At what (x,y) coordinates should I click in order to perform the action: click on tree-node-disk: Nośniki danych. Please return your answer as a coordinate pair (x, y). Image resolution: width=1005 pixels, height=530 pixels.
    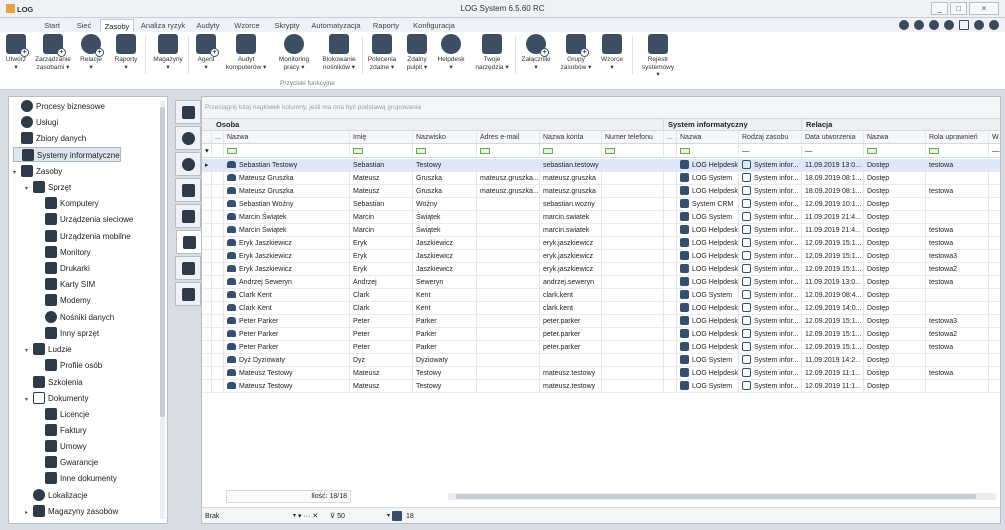
    Looking at the image, I should click on (75, 317).